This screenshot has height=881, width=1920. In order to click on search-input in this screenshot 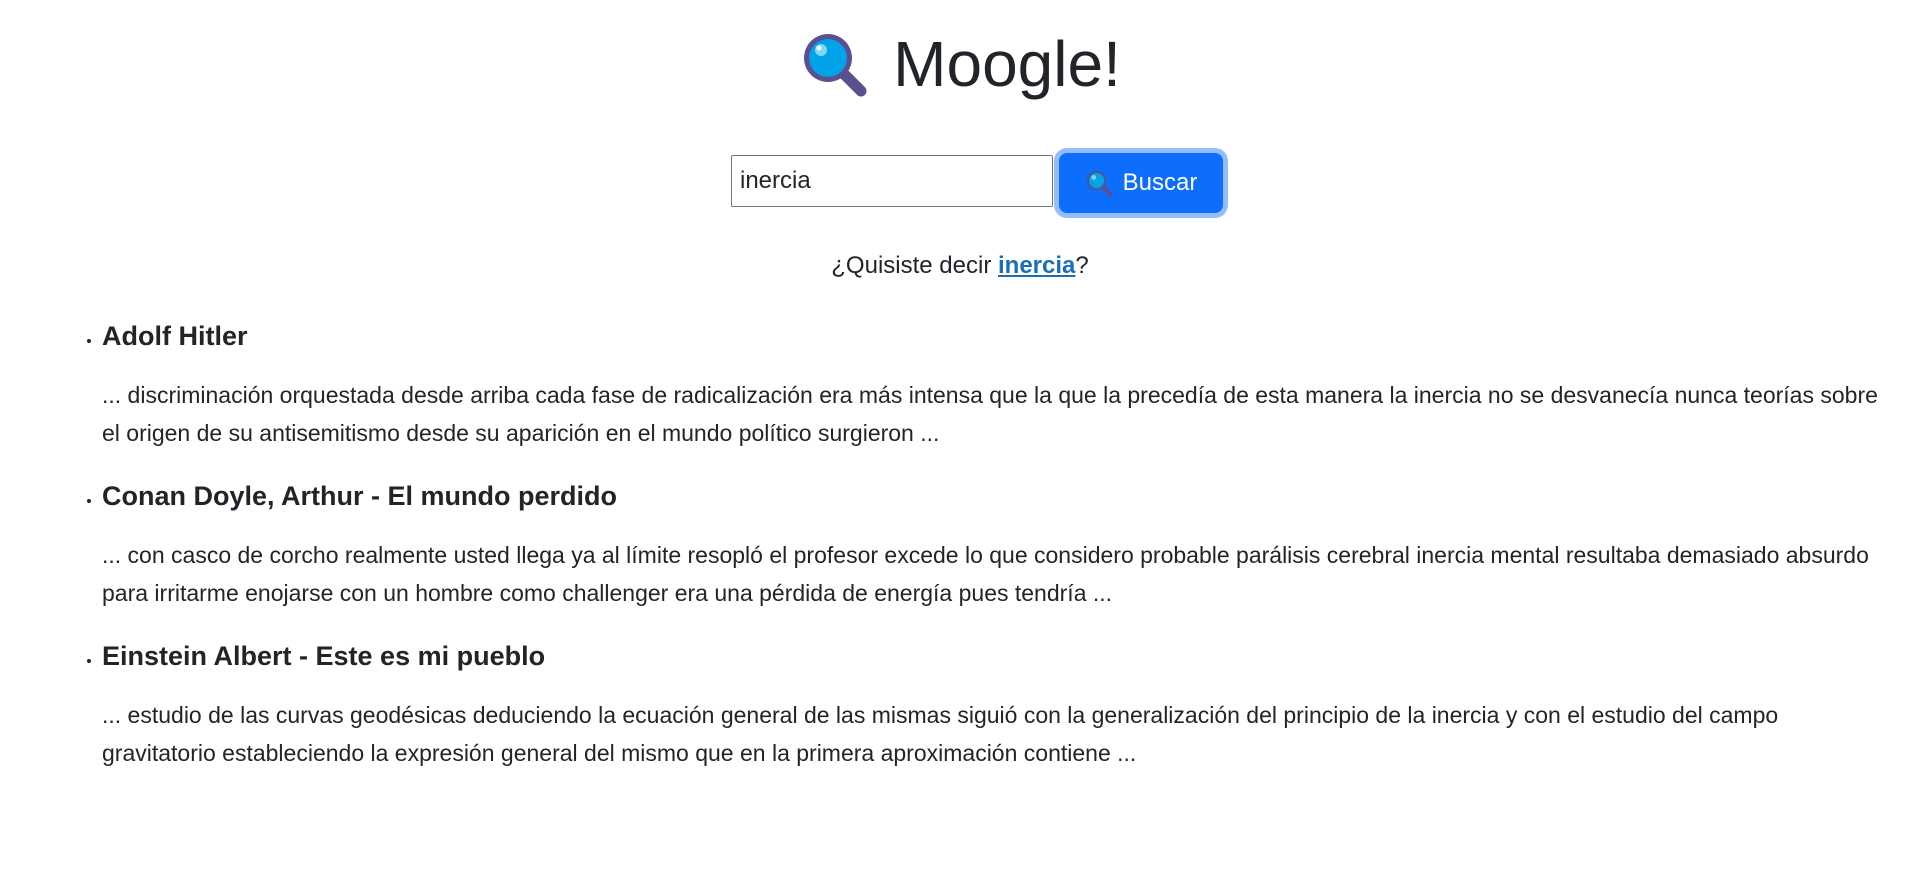, I will do `click(892, 181)`.